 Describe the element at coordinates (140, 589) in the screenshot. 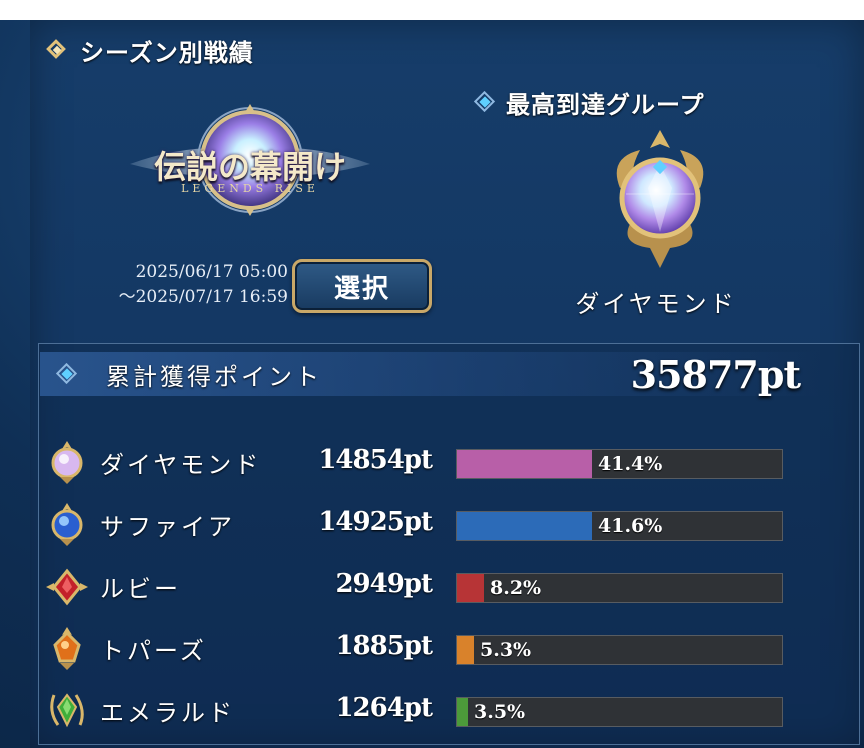

I see `gem-name: ルビー` at that location.